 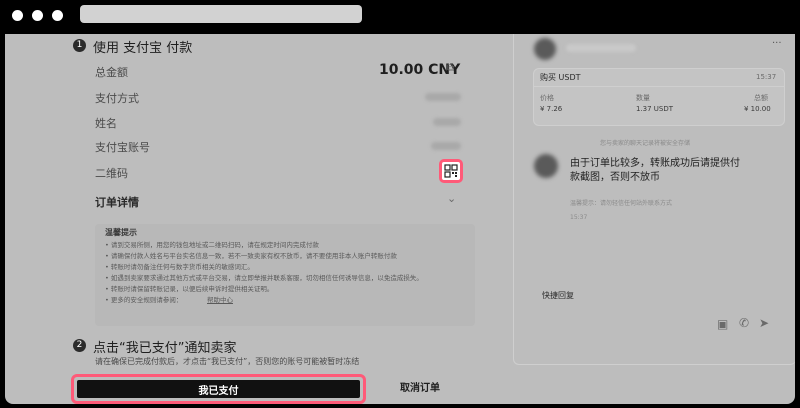 I want to click on qr-code-label: 二维码, so click(x=111, y=173).